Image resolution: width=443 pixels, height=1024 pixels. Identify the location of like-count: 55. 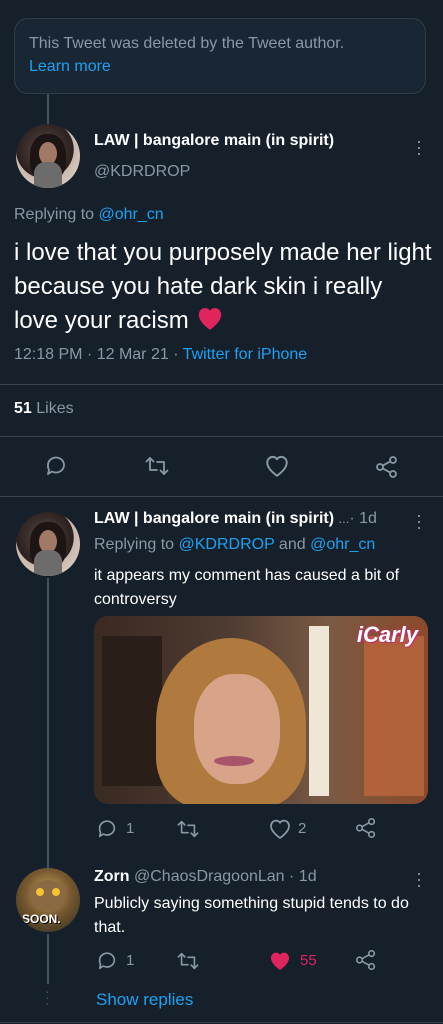
(308, 960).